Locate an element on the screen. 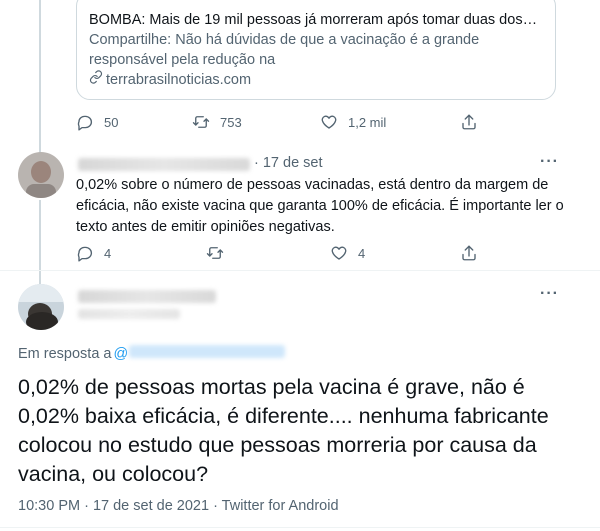 The width and height of the screenshot is (600, 531). tweet-actions: 4 4 is located at coordinates (277, 253).